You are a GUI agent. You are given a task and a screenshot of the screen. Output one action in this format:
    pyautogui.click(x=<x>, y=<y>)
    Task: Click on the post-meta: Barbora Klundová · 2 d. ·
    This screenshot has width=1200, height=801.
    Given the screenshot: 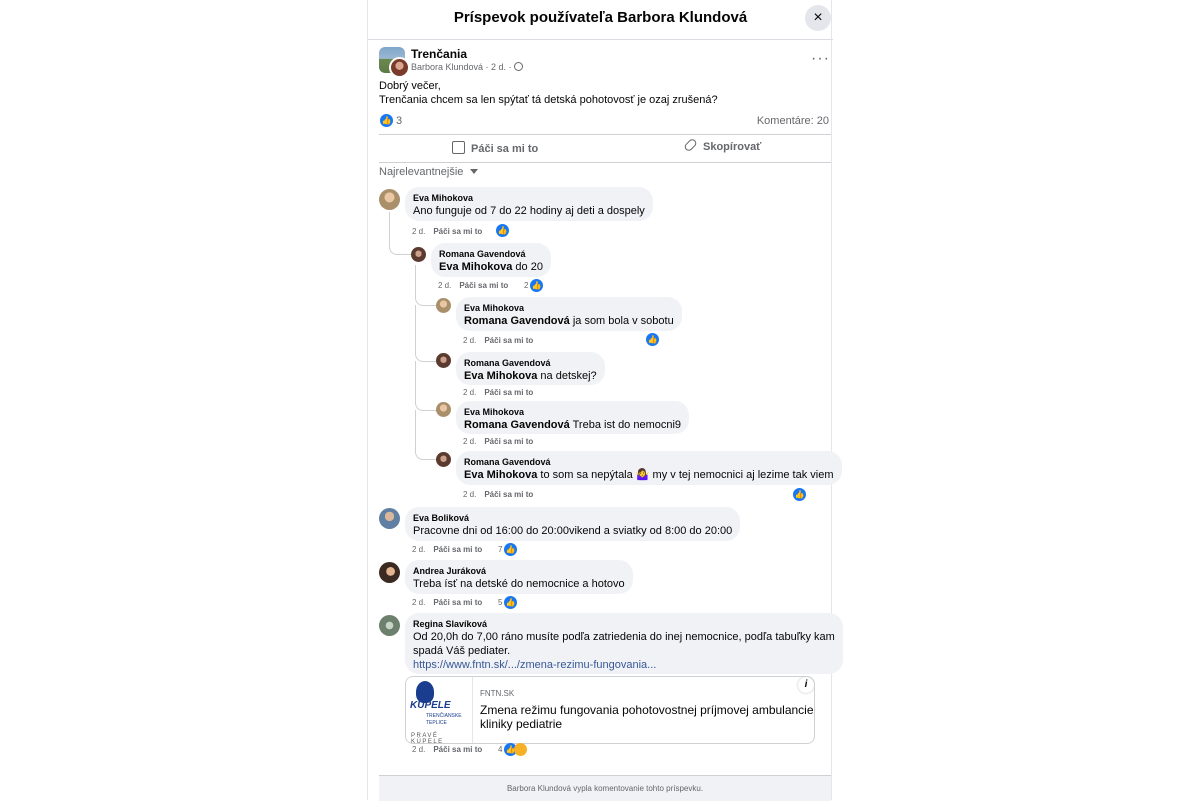 What is the action you would take?
    pyautogui.click(x=467, y=67)
    